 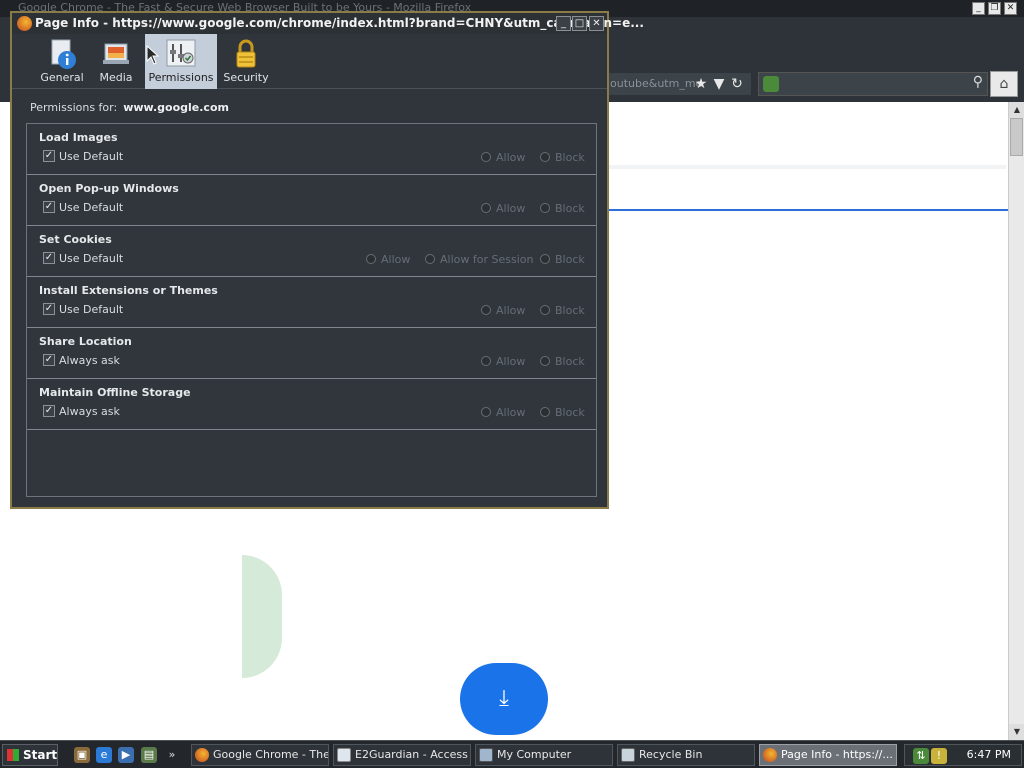 I want to click on recycle-bin-icon, so click(x=628, y=755).